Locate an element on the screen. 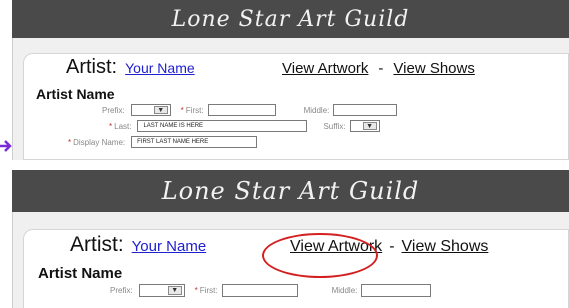  name-row-3: * Display Name: FIRST LAST NAME HERE is located at coordinates (163, 142).